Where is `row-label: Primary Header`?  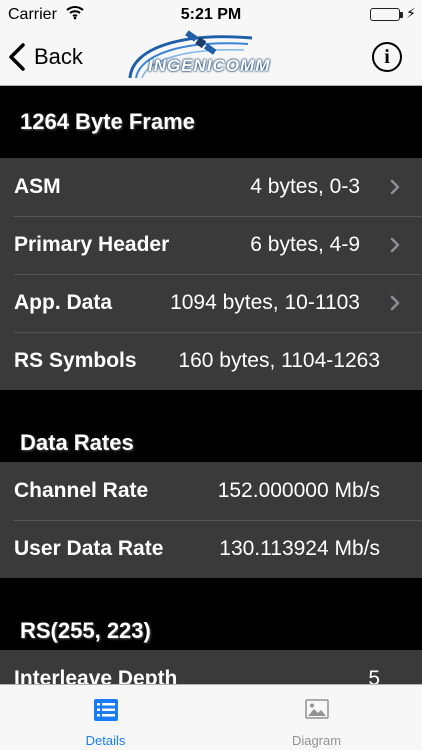
row-label: Primary Header is located at coordinates (92, 244).